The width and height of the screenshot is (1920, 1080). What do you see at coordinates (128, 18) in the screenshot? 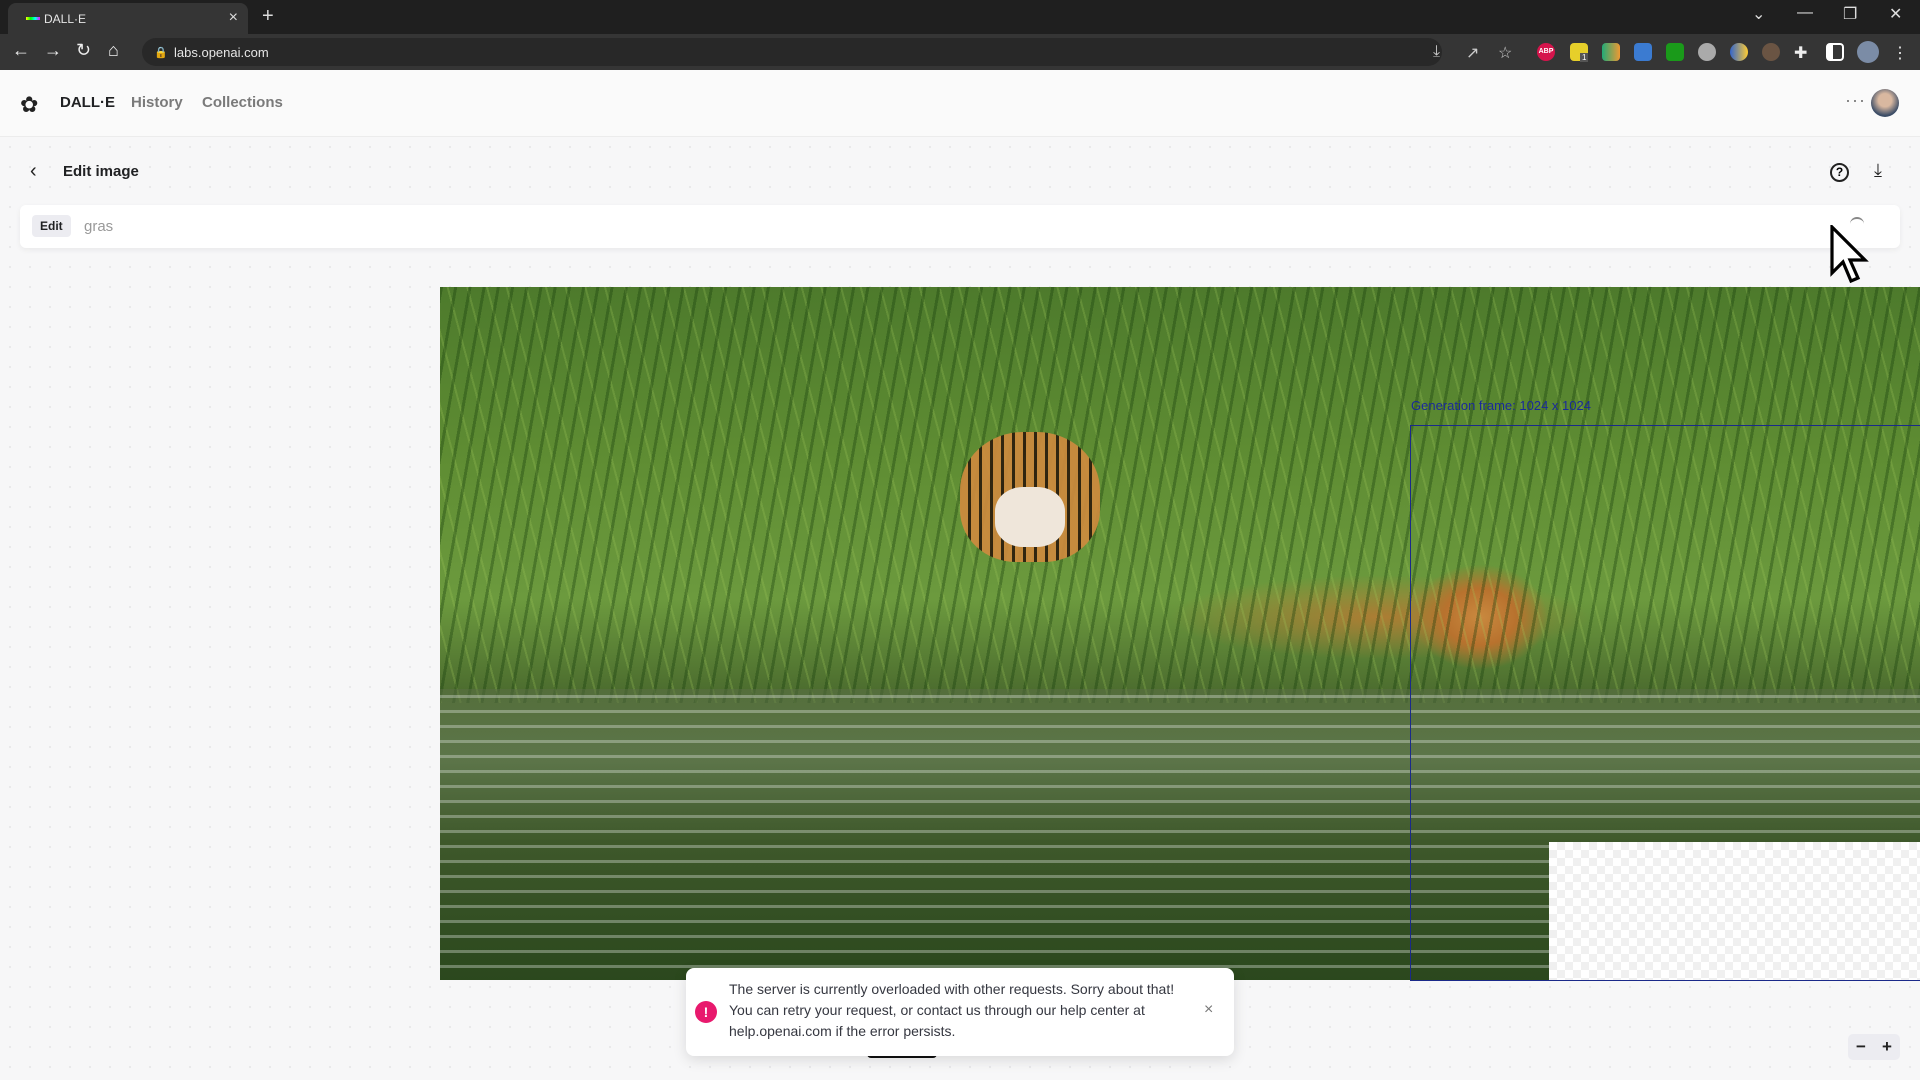
I see `browser-tab: DALL·E ×` at bounding box center [128, 18].